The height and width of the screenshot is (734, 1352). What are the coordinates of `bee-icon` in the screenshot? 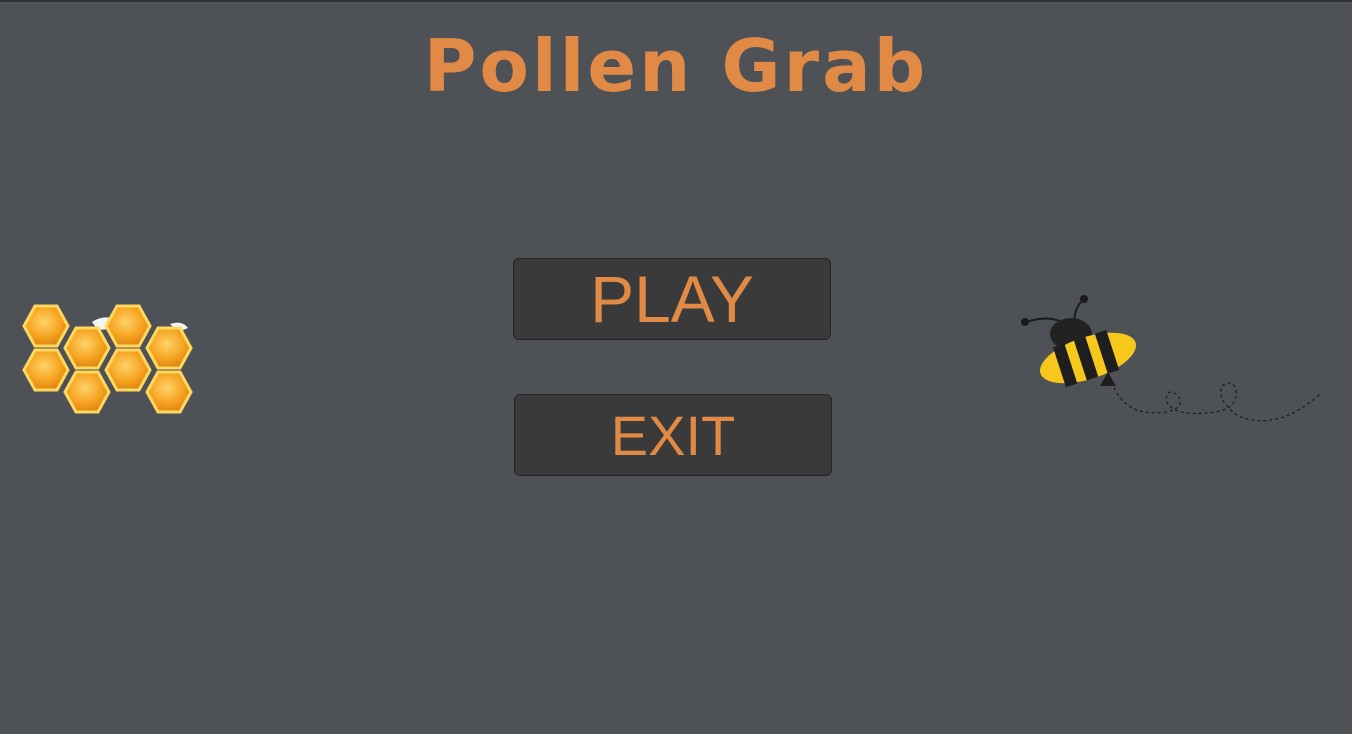 It's located at (1171, 358).